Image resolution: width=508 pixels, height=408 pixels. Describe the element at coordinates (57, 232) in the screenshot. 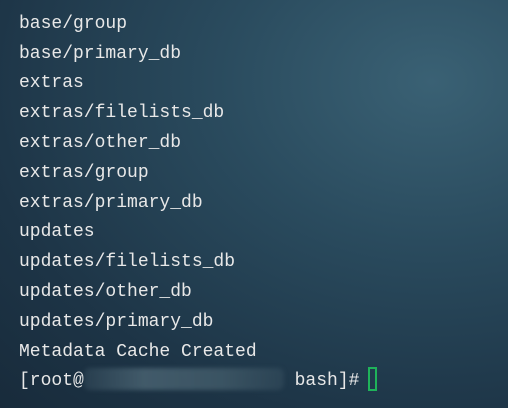

I see `output-line: updates` at that location.